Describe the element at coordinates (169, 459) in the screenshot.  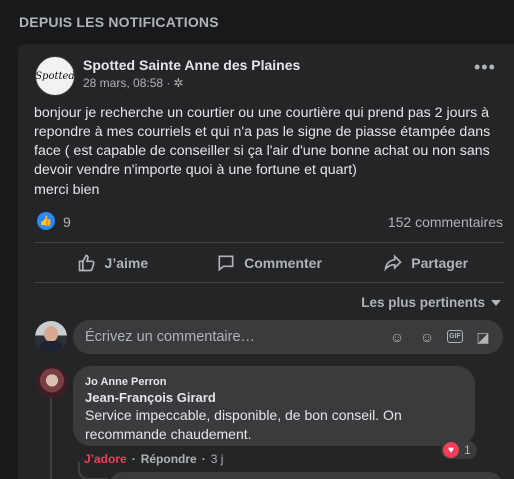
I see `reply-button: Répondre` at that location.